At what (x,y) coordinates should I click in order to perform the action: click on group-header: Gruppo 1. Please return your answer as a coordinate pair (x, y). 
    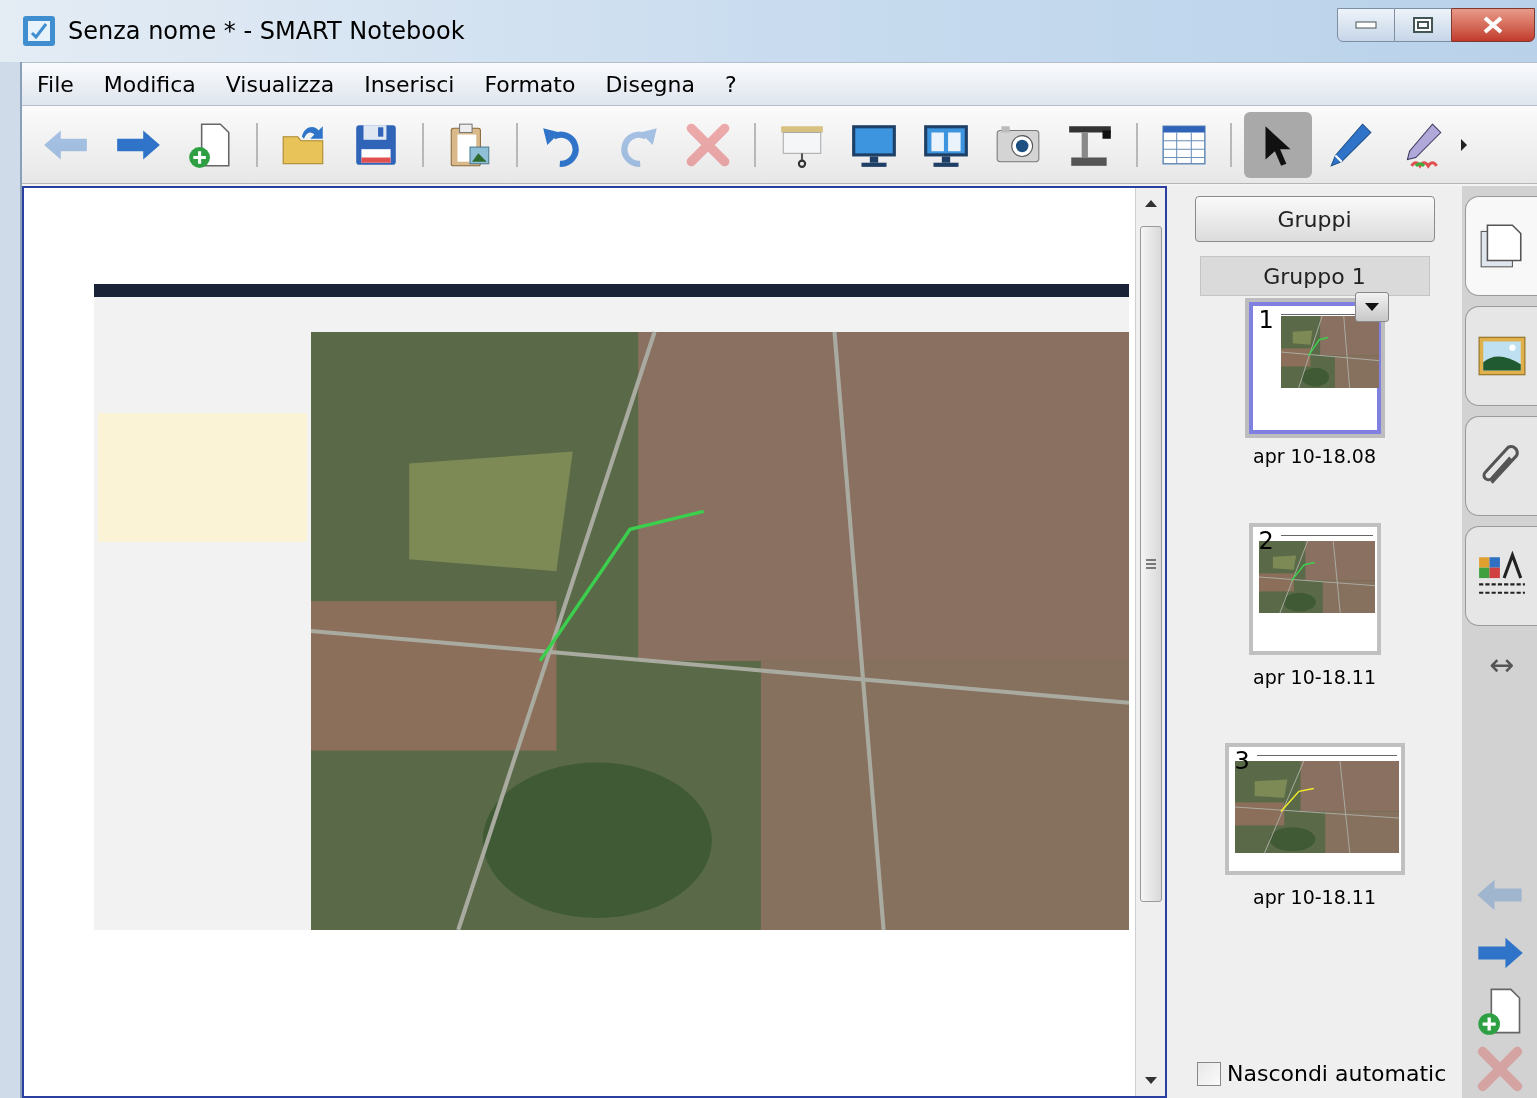
    Looking at the image, I should click on (1314, 276).